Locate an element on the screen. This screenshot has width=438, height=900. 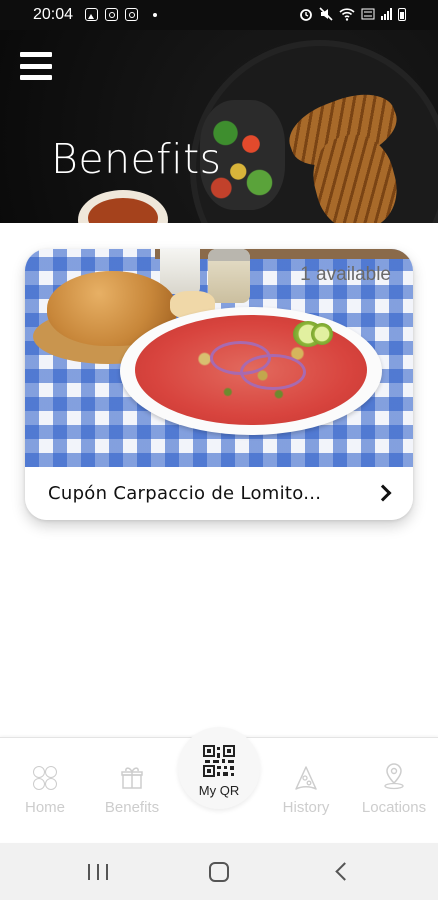
system-status-icons is located at coordinates (352, 14).